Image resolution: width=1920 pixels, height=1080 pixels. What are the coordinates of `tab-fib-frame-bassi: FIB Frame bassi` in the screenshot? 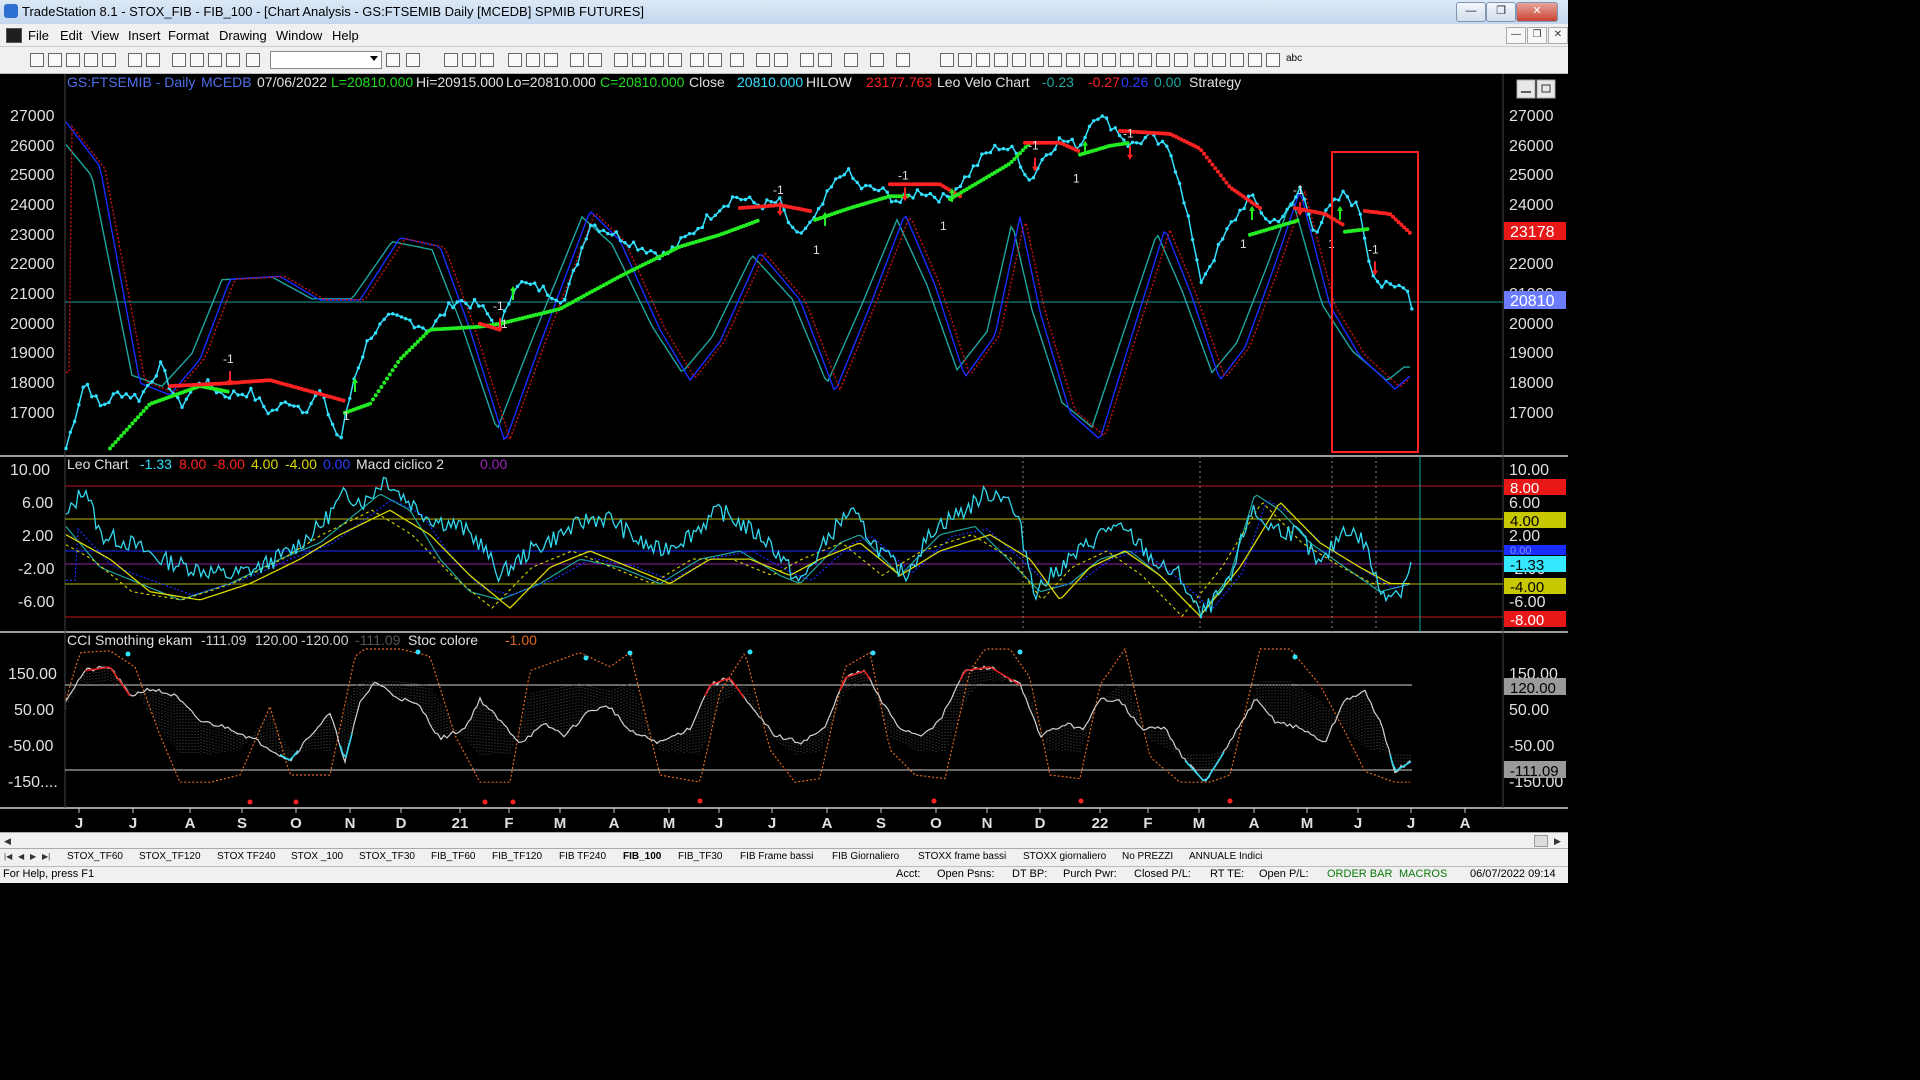 It's located at (776, 856).